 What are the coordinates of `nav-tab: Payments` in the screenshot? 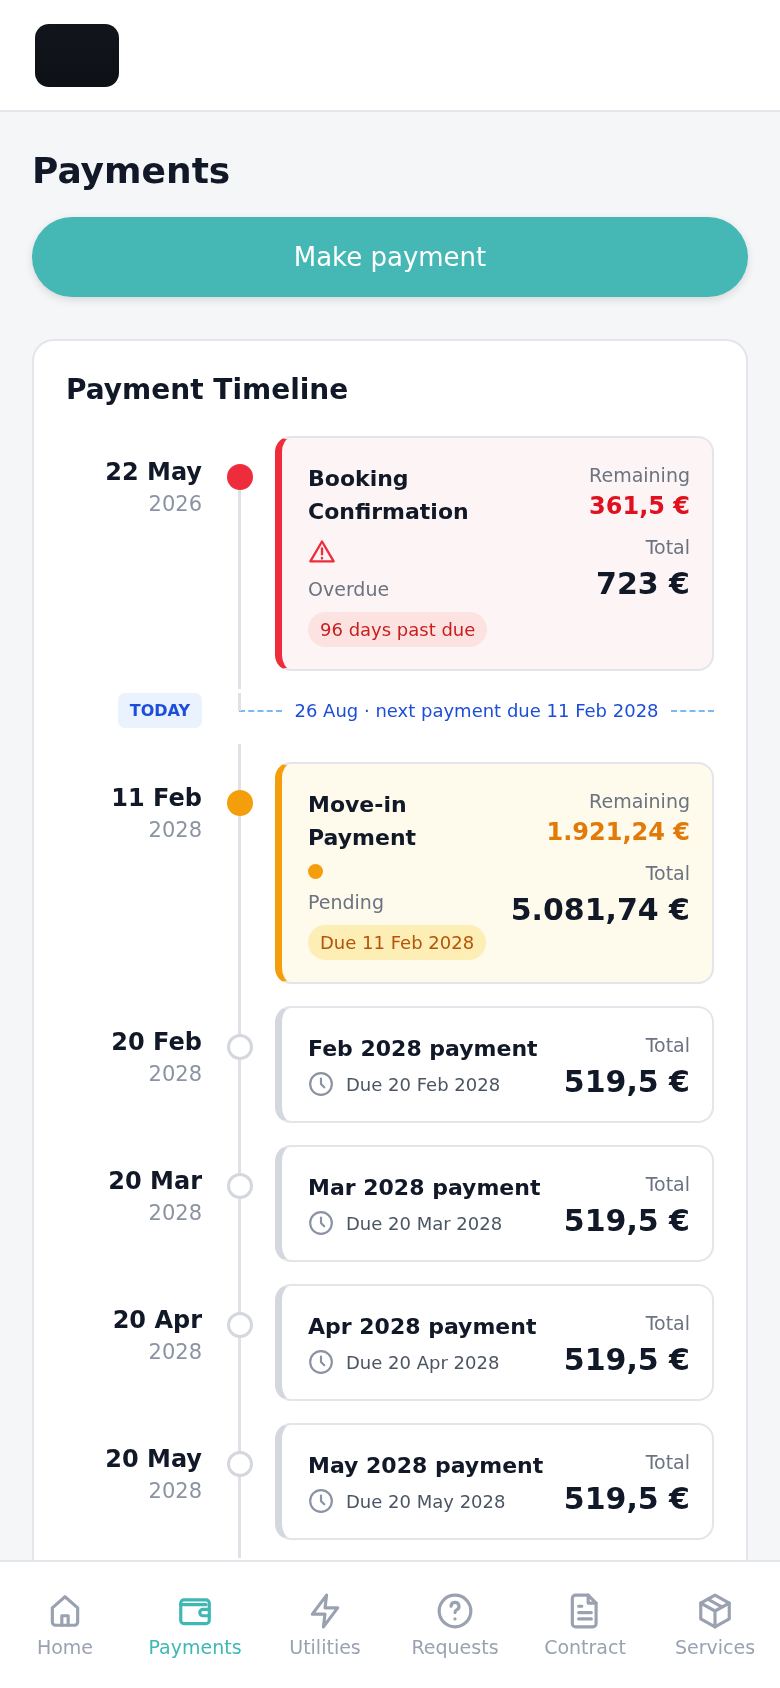 It's located at (195, 1625).